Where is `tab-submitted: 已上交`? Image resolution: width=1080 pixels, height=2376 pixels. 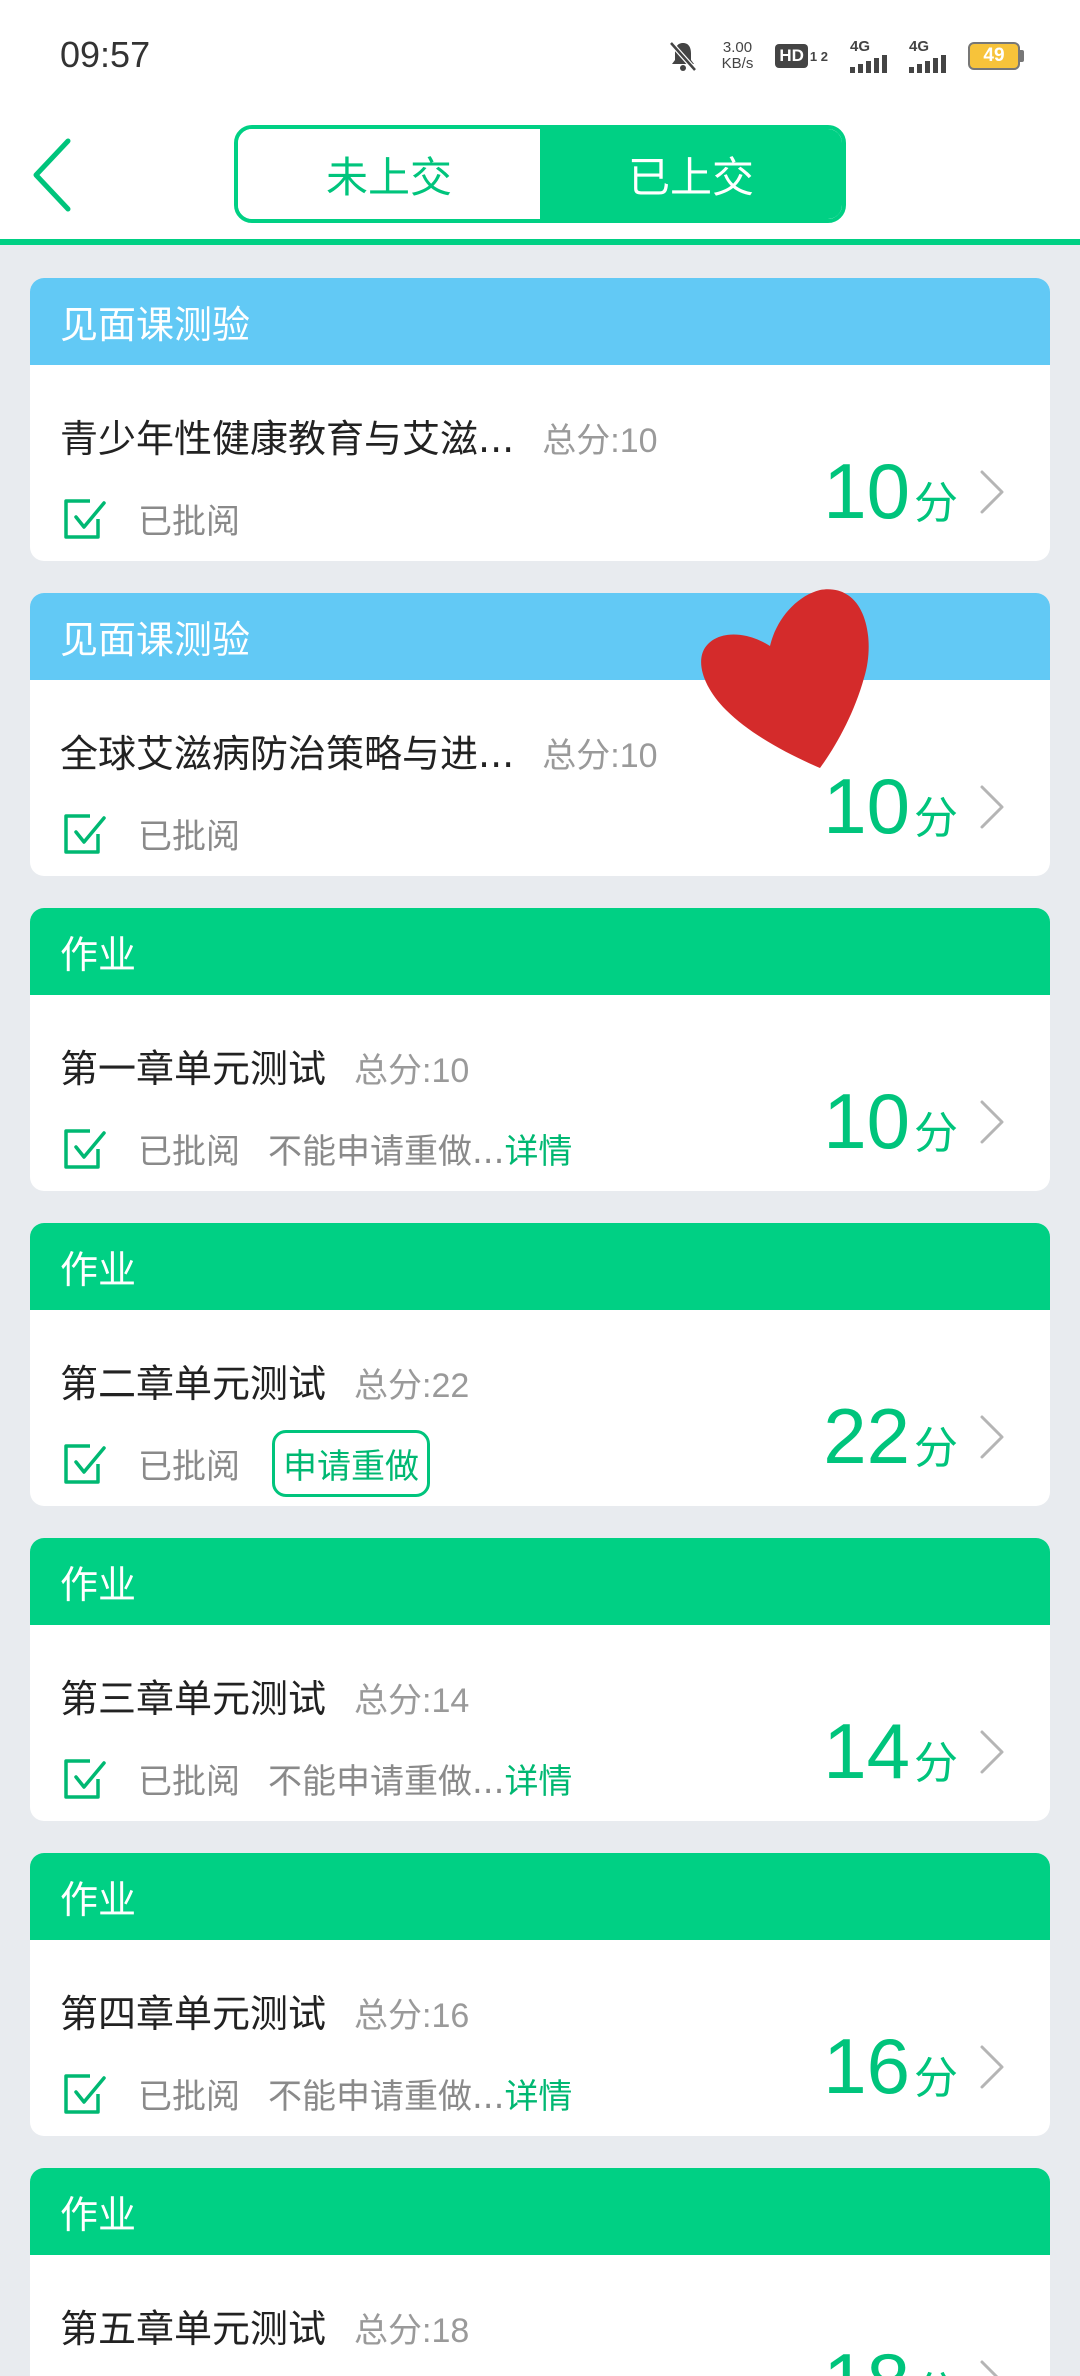
tab-submitted: 已上交 is located at coordinates (691, 174).